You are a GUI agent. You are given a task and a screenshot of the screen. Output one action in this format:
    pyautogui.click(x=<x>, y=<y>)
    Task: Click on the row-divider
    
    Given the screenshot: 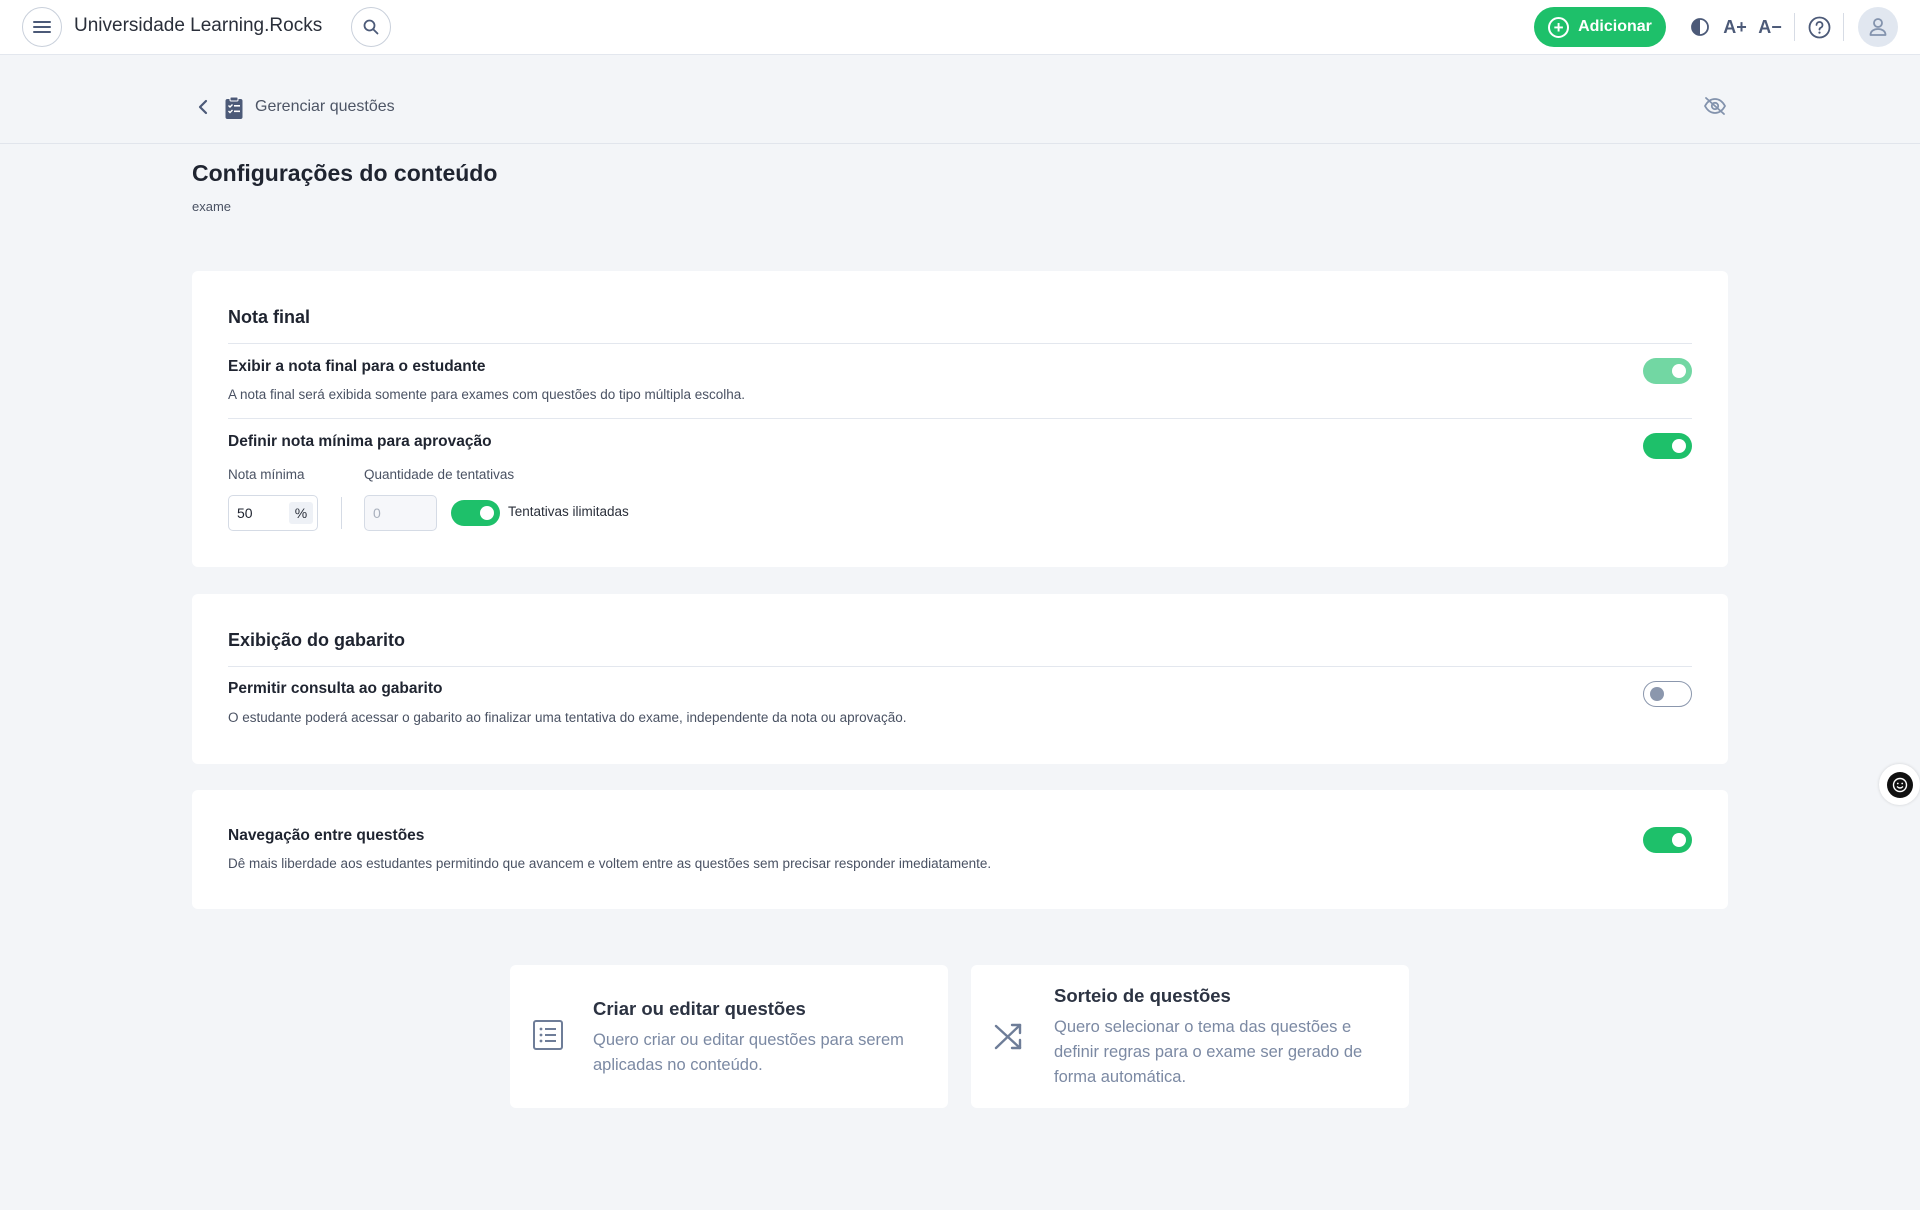 What is the action you would take?
    pyautogui.click(x=960, y=418)
    